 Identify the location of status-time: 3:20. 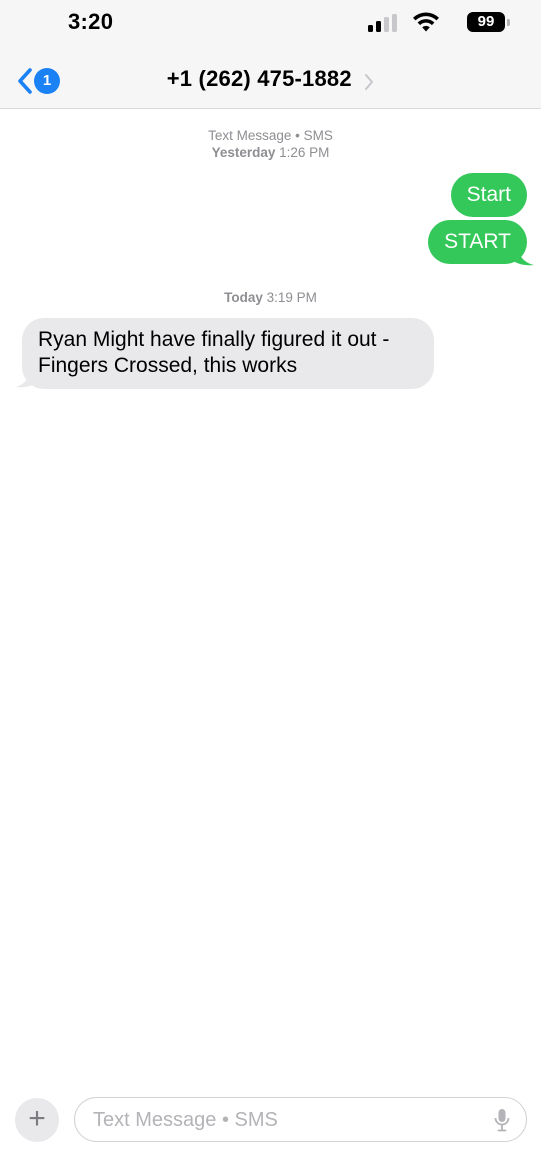
(91, 21).